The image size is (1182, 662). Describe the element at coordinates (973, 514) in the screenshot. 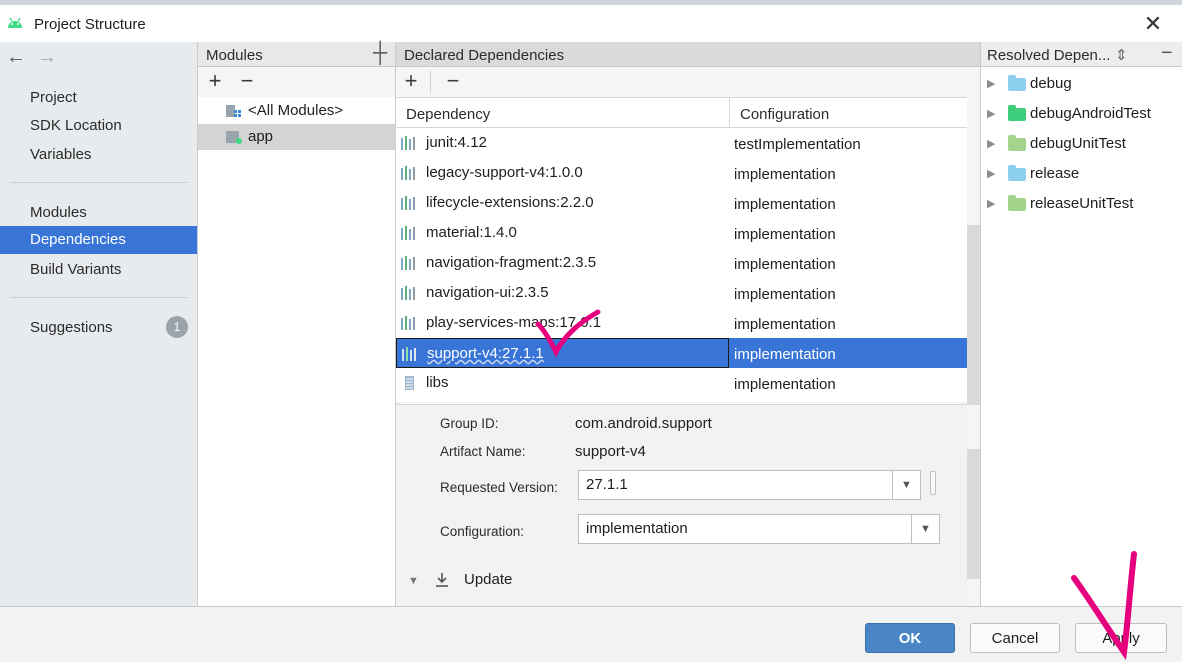

I see `details-scrollbar-thumb` at that location.